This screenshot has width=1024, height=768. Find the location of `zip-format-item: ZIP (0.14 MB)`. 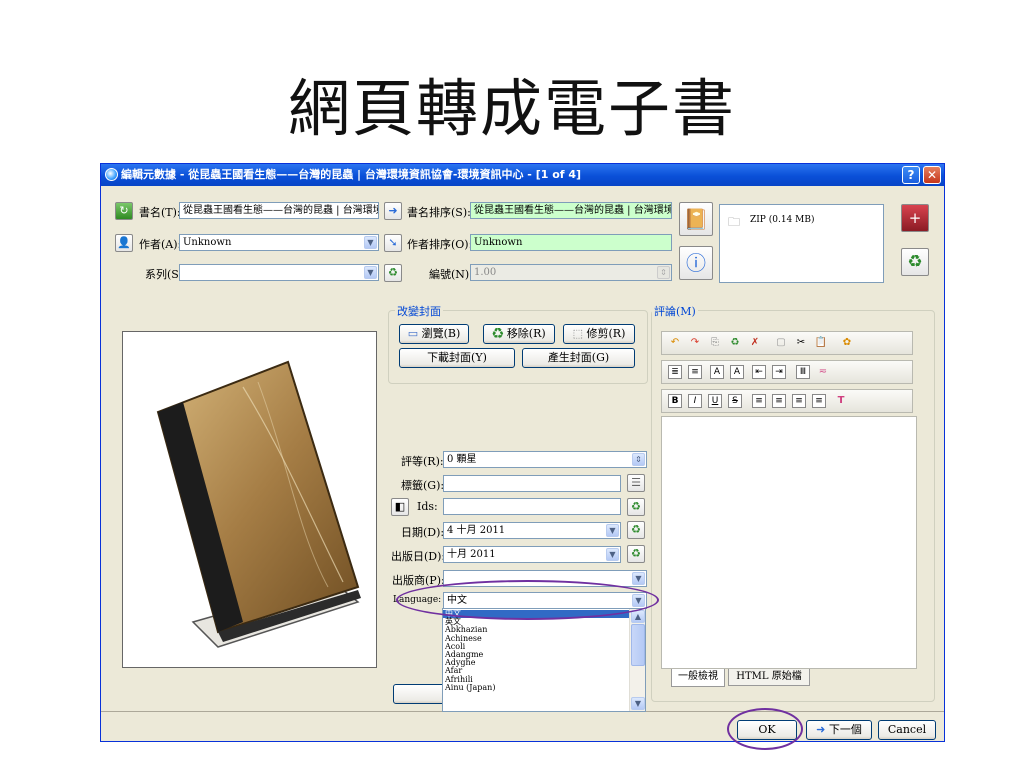

zip-format-item: ZIP (0.14 MB) is located at coordinates (782, 220).